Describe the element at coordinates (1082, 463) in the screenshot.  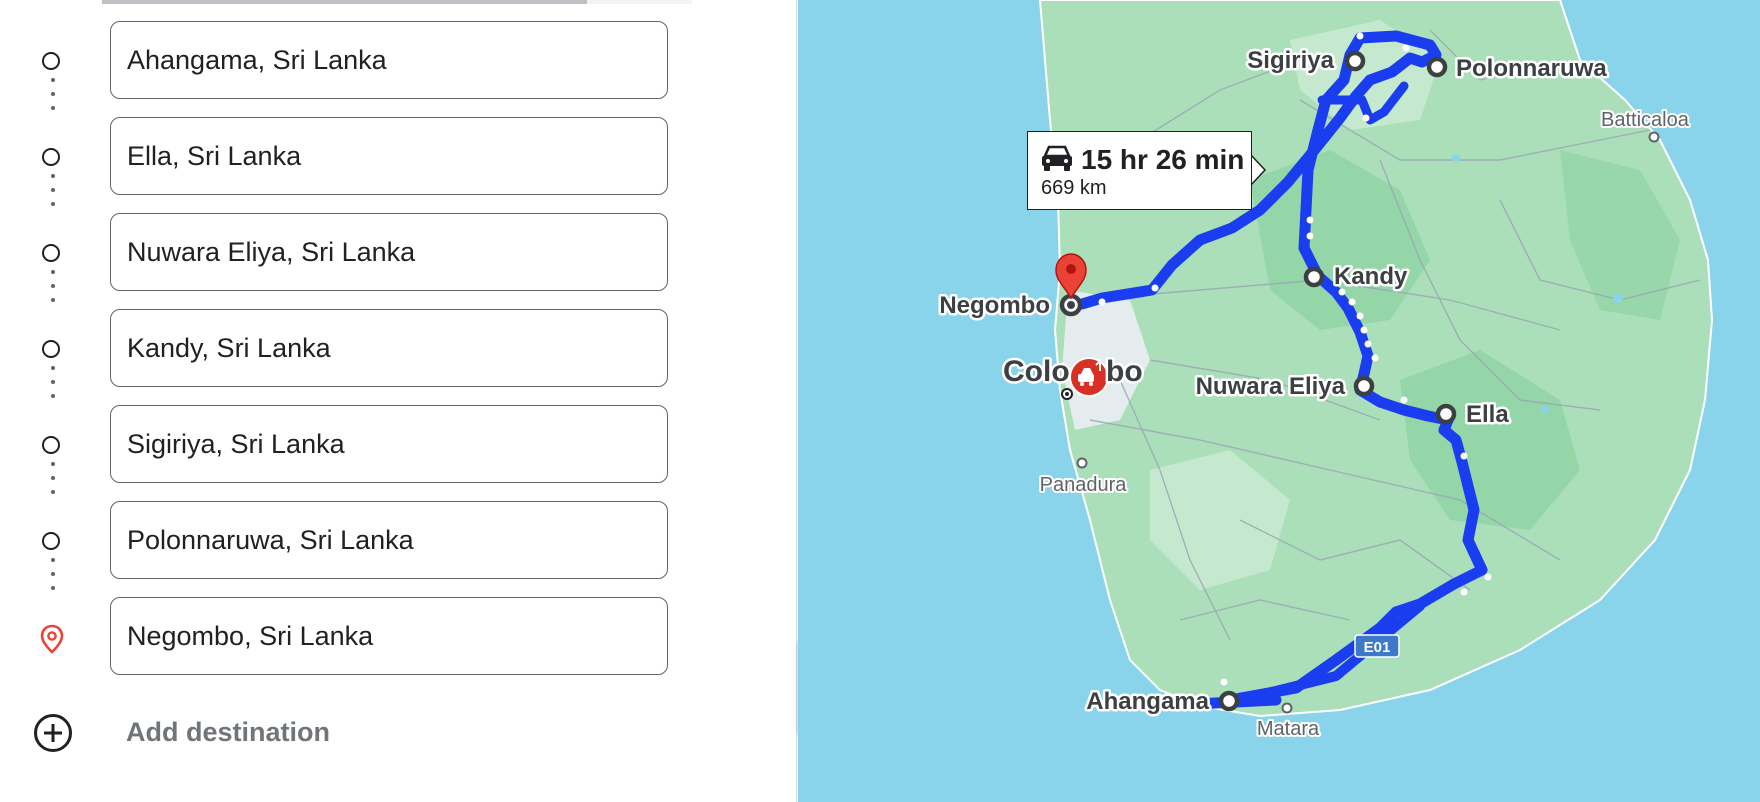
I see `panadura-dot` at that location.